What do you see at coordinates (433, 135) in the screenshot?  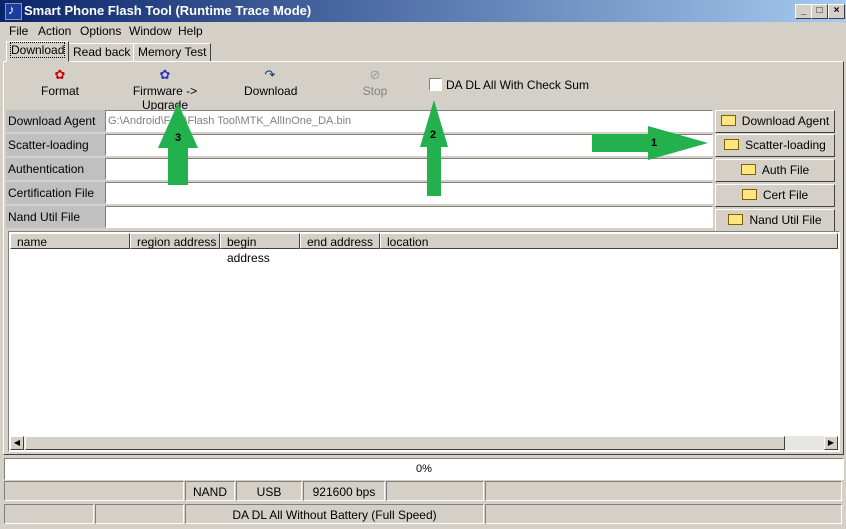 I see `annotation-label-2: 2` at bounding box center [433, 135].